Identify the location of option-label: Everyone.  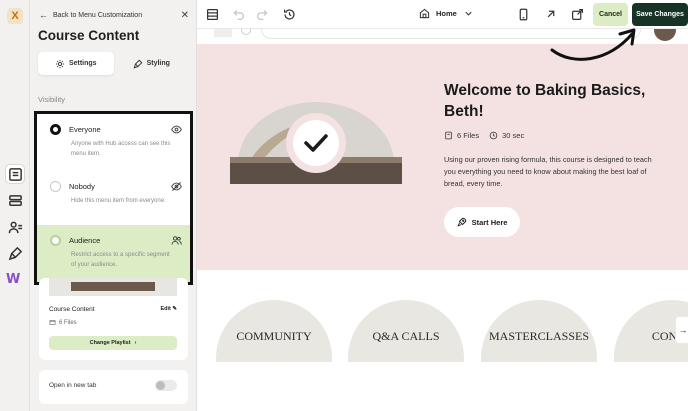
(85, 129).